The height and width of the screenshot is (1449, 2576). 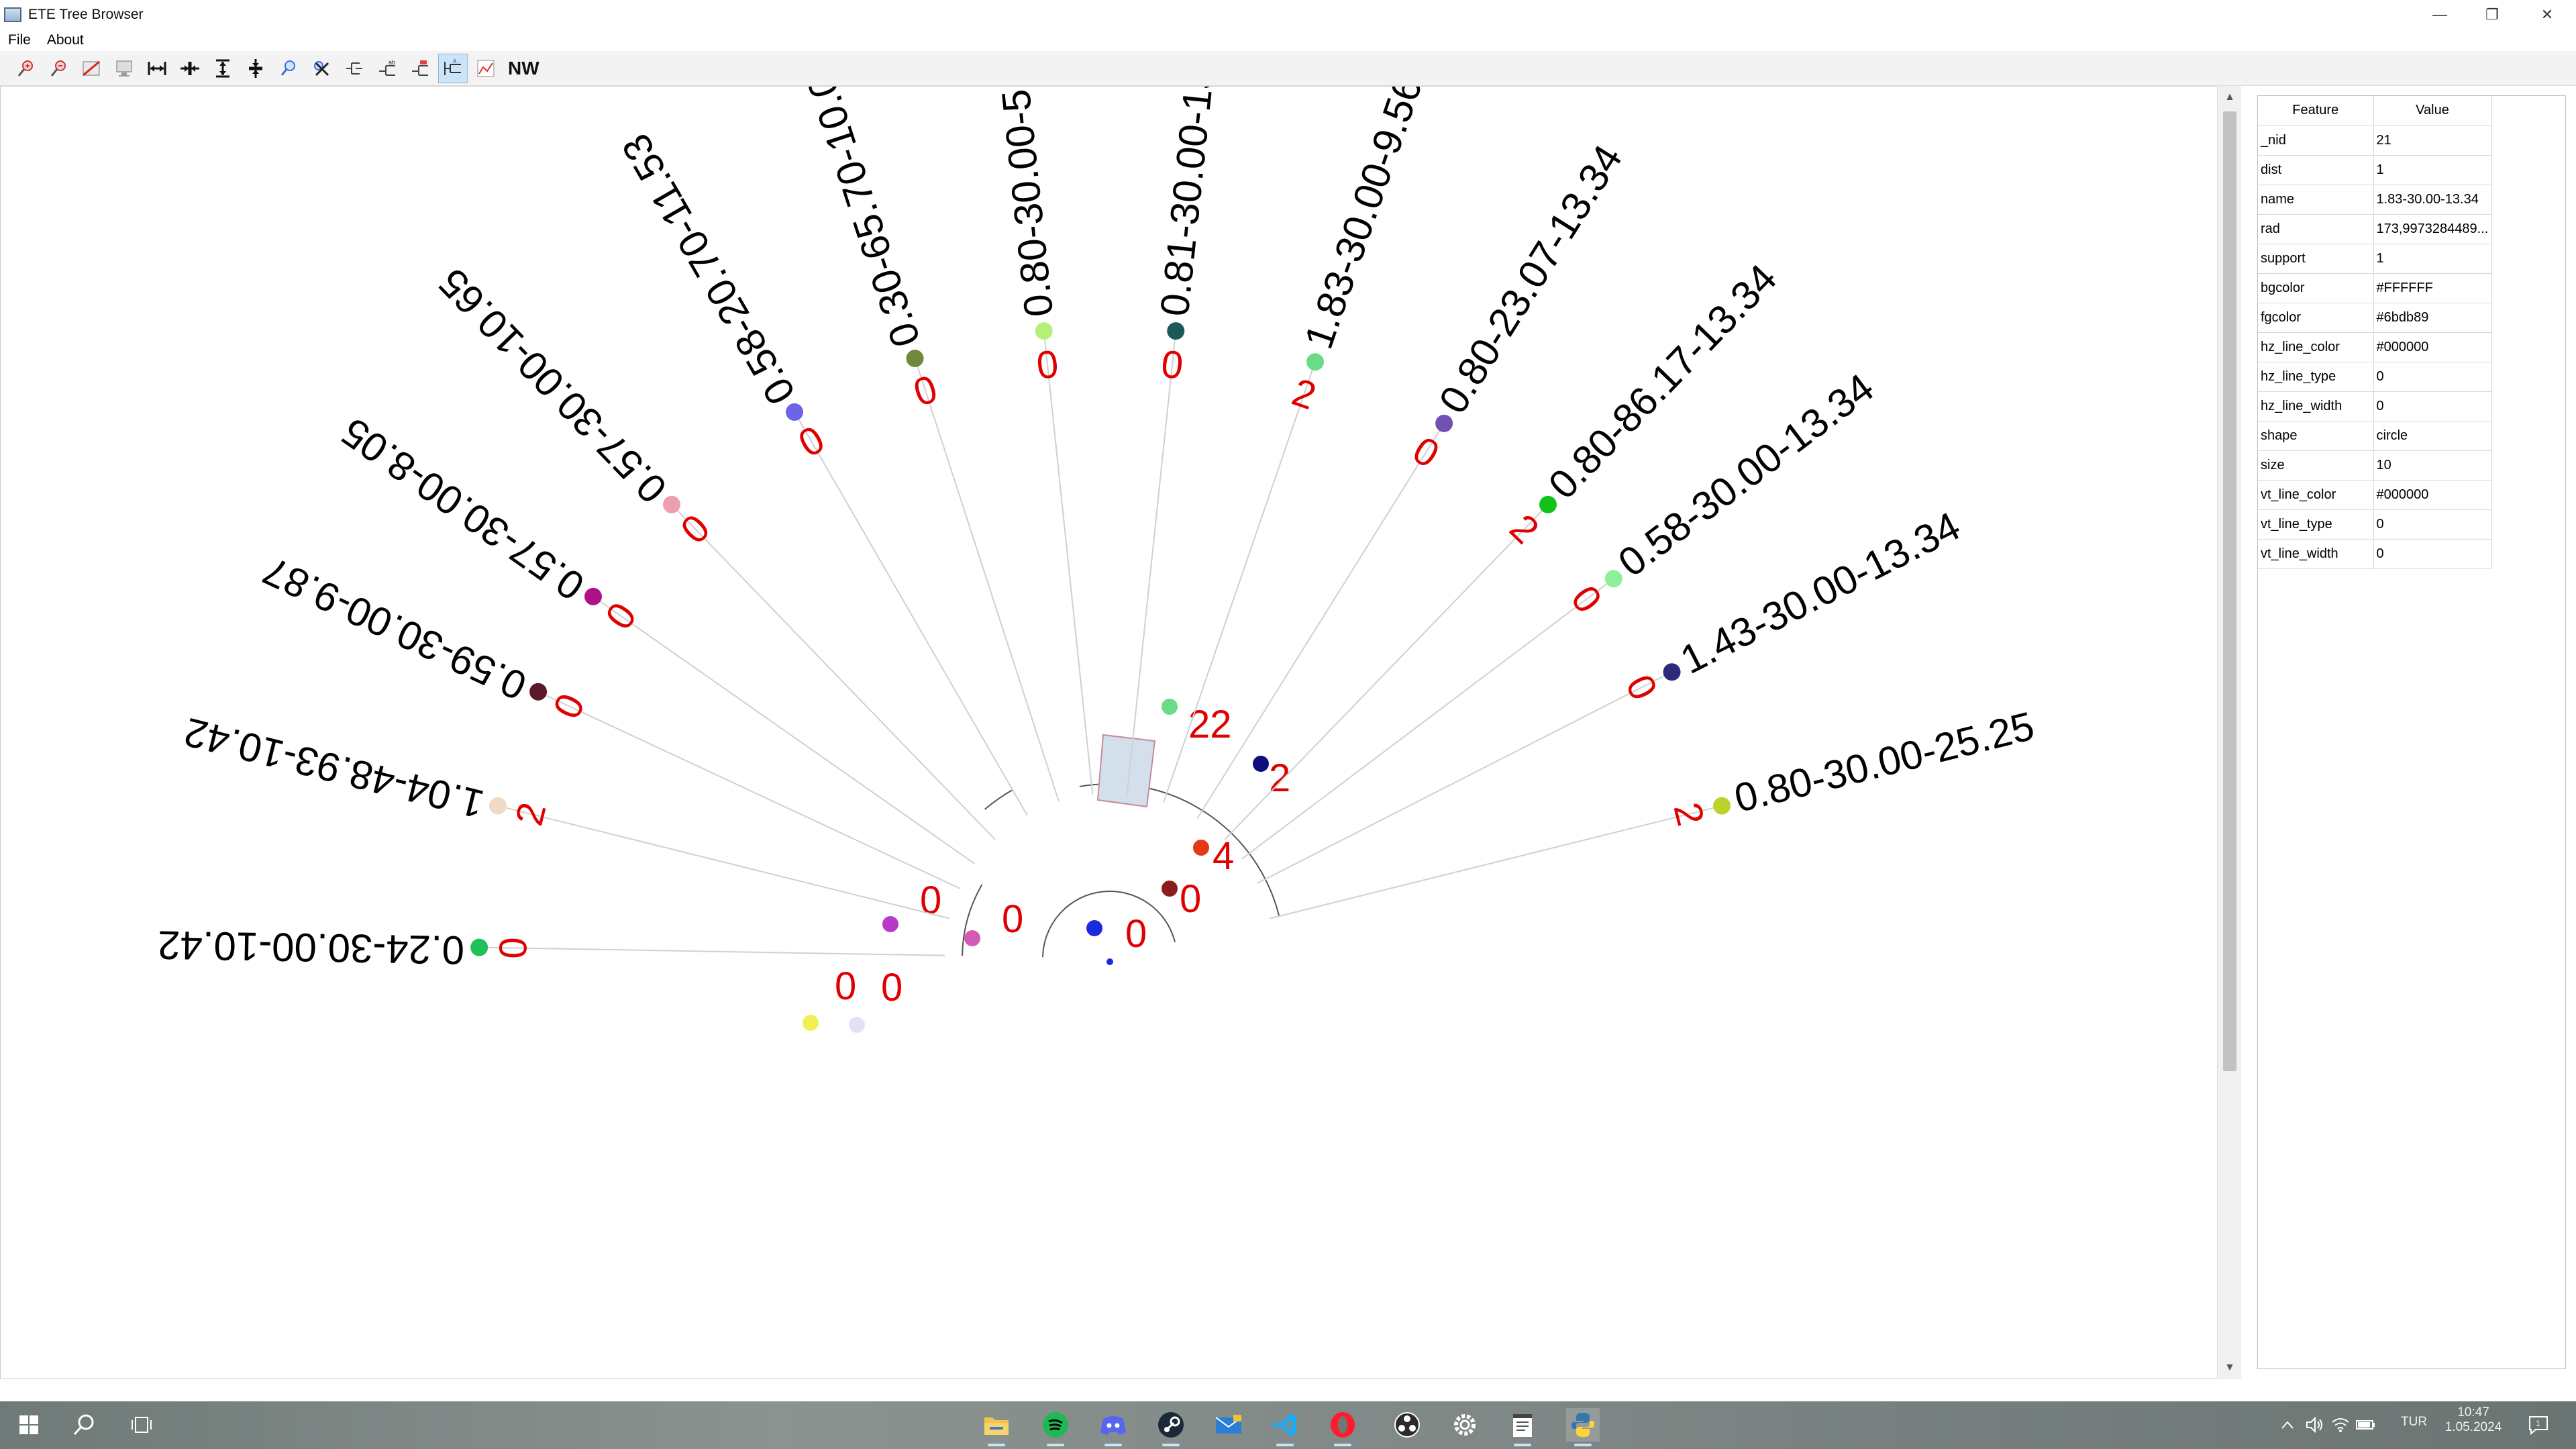 I want to click on fit-screen-button, so click(x=124, y=68).